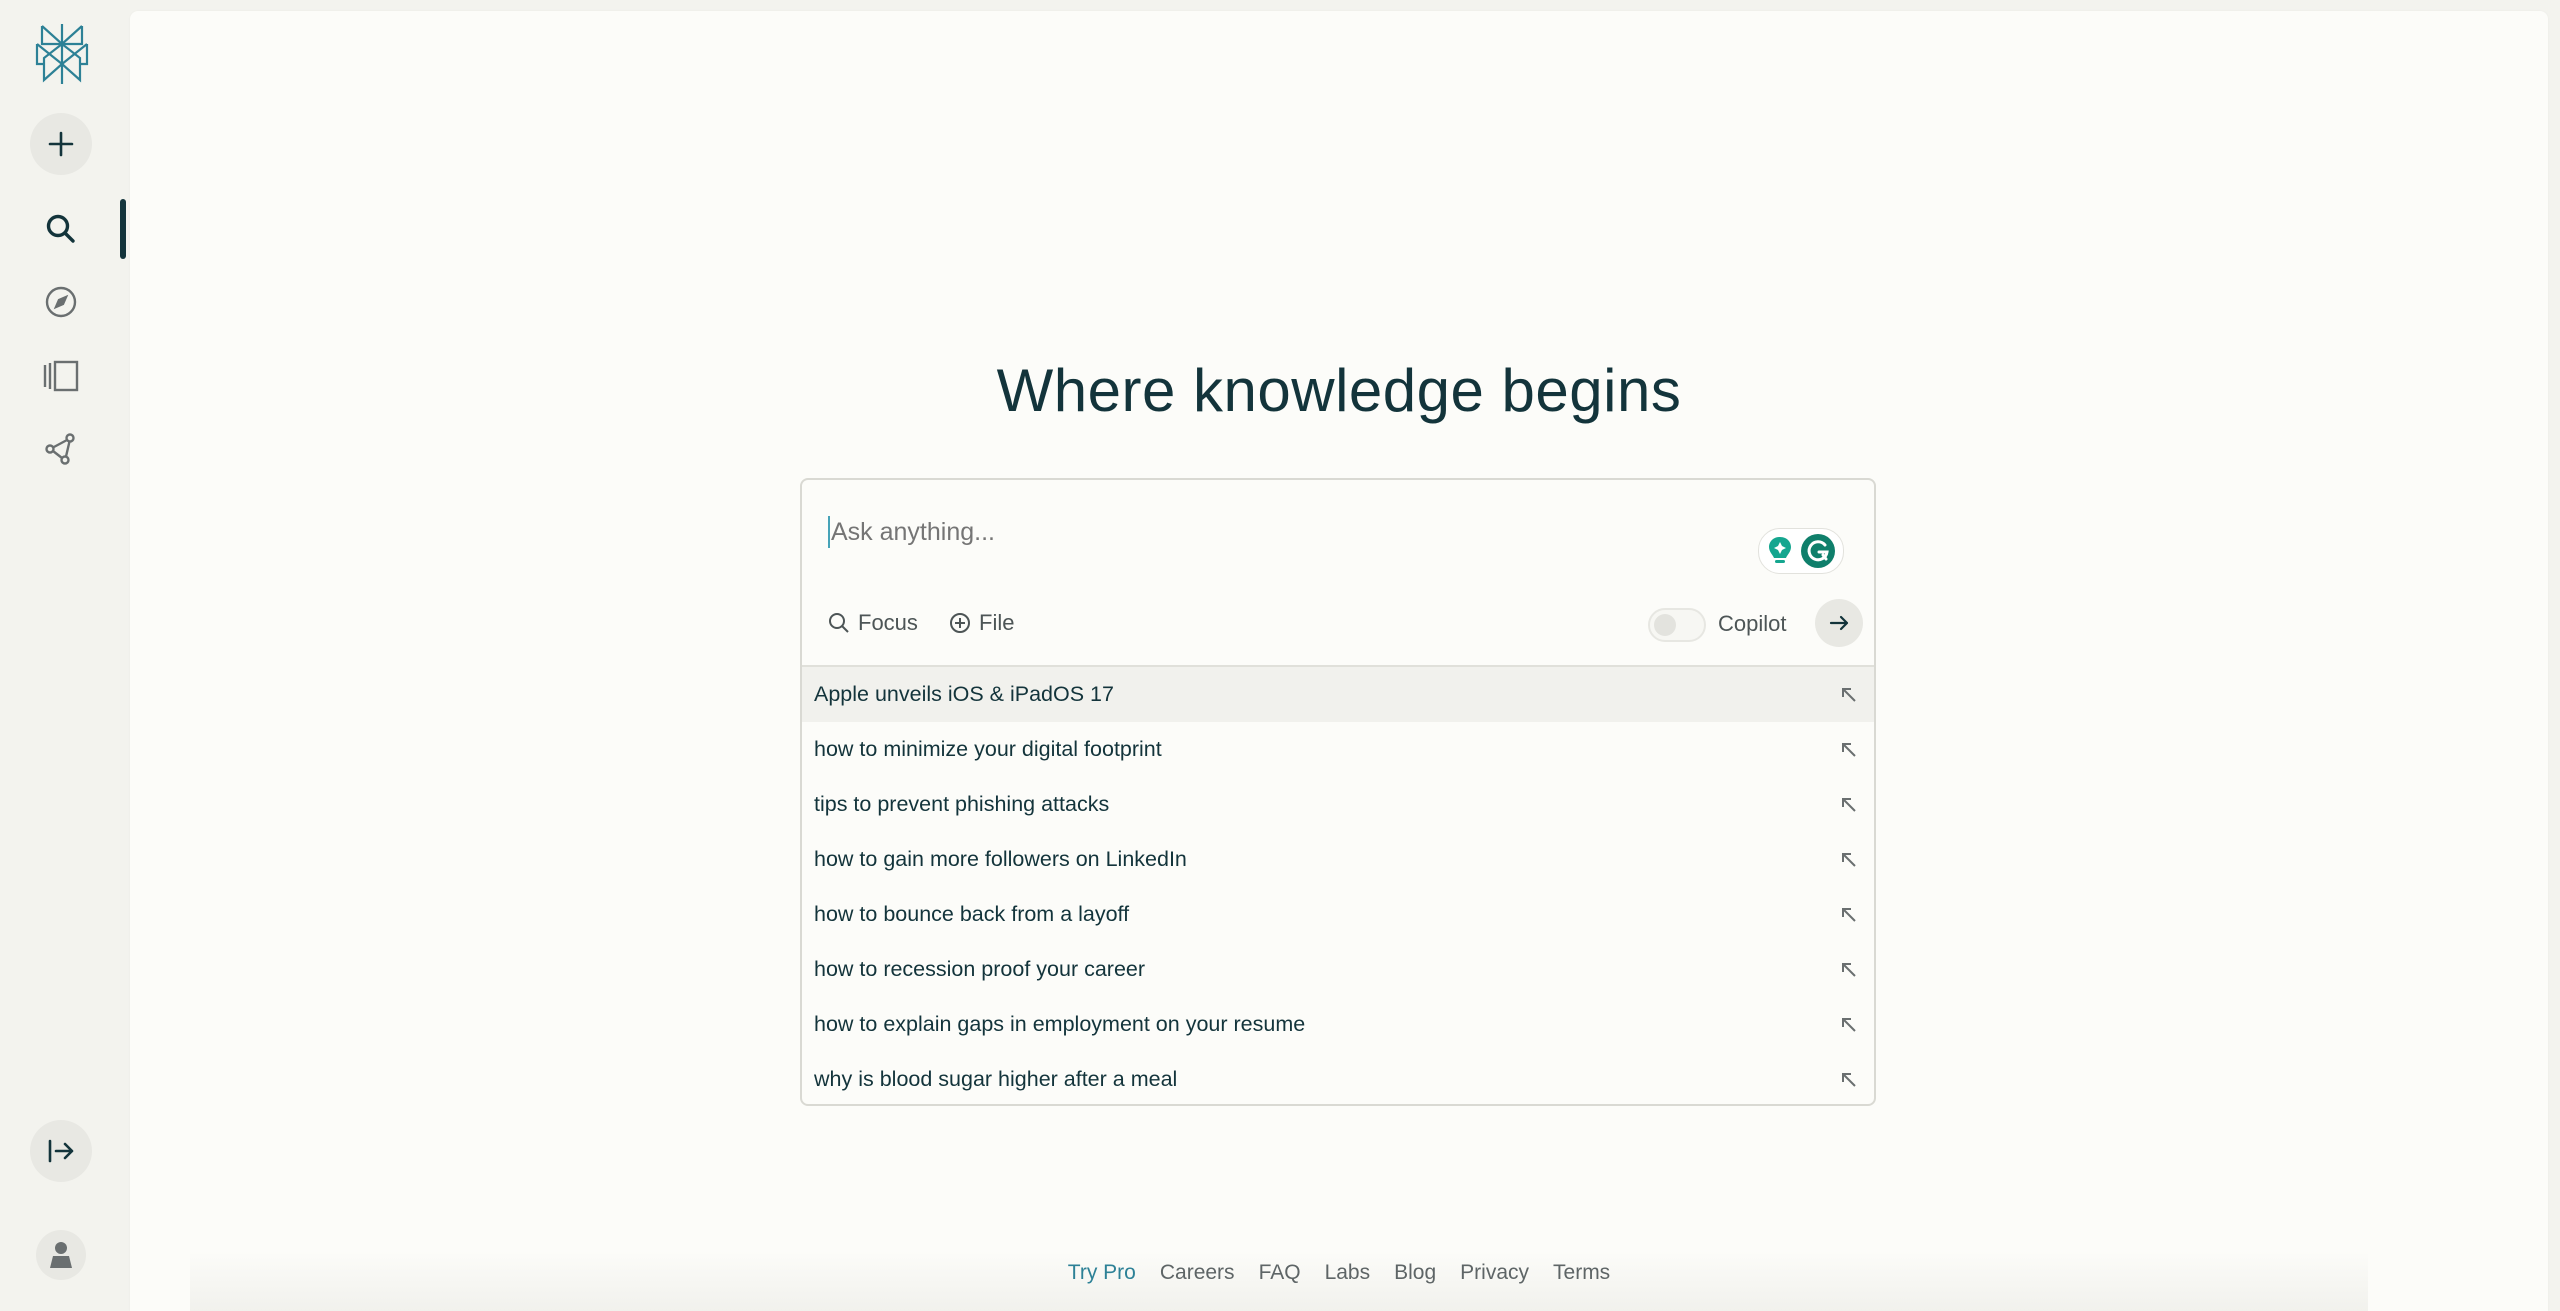 This screenshot has height=1311, width=2560. What do you see at coordinates (1338, 694) in the screenshot?
I see `suggestion-item: Apple unveils iOS & iPadOS 17` at bounding box center [1338, 694].